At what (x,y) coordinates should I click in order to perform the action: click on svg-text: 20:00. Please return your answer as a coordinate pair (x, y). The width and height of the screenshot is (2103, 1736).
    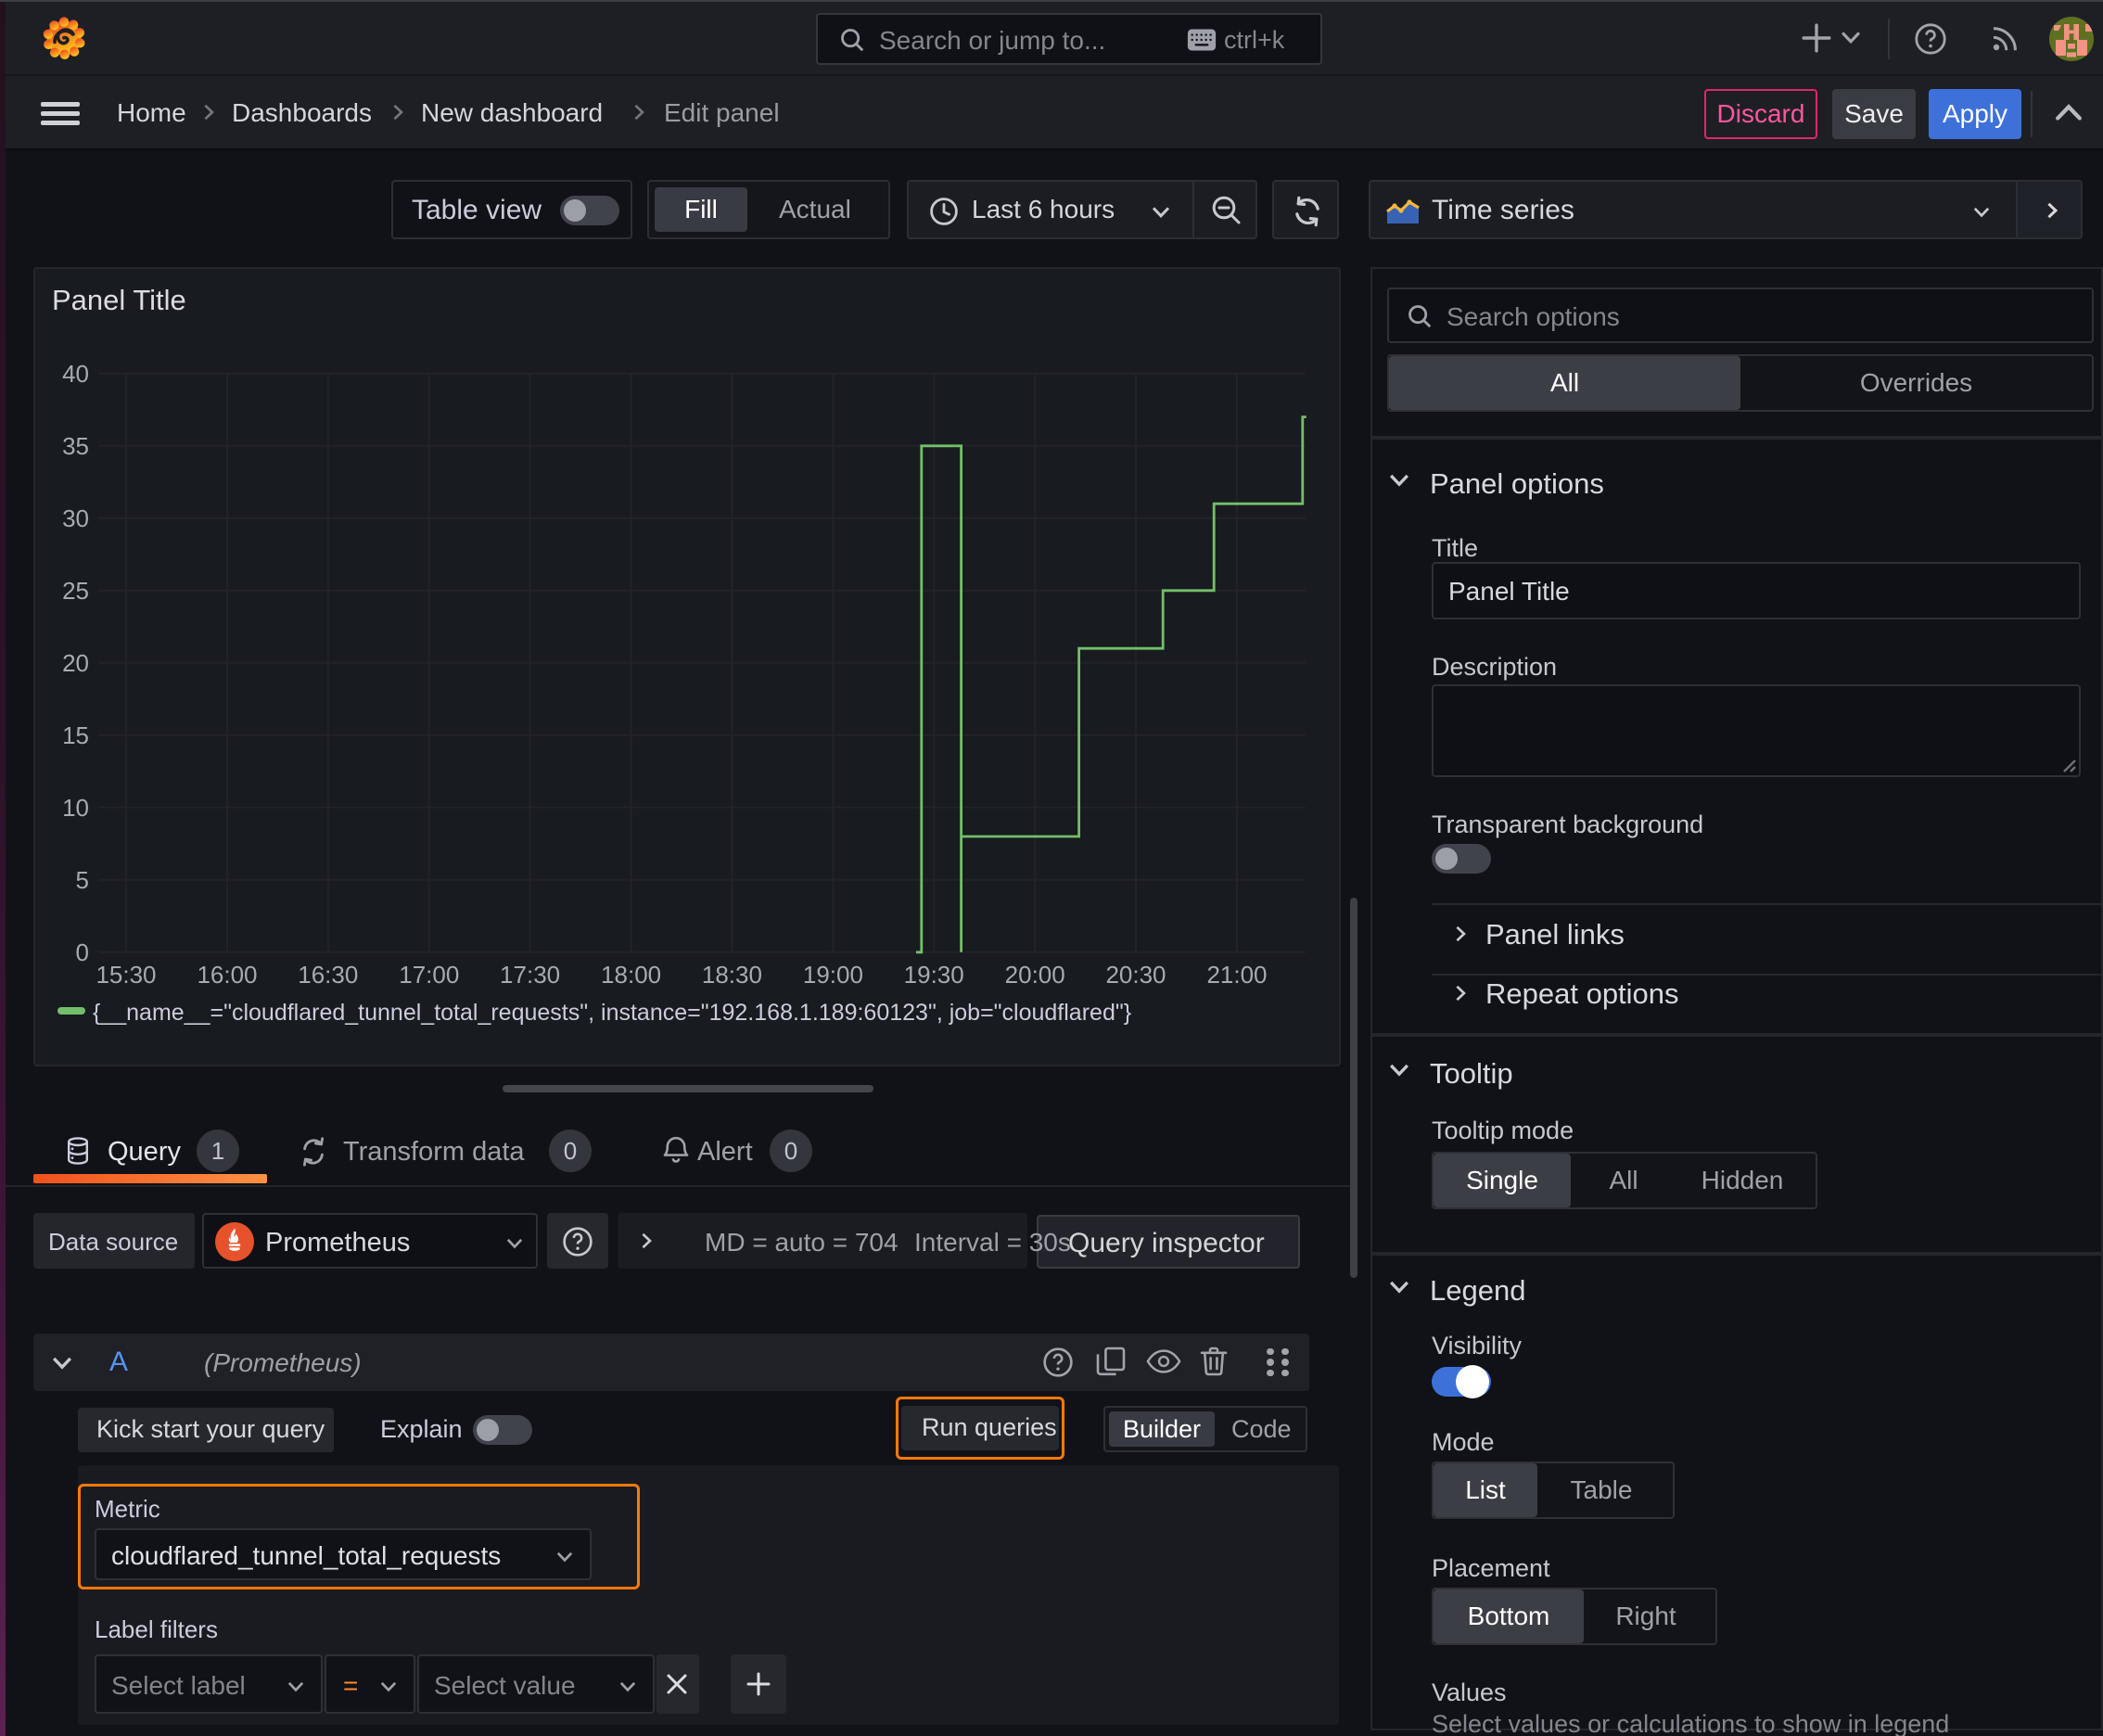
    Looking at the image, I should click on (1035, 975).